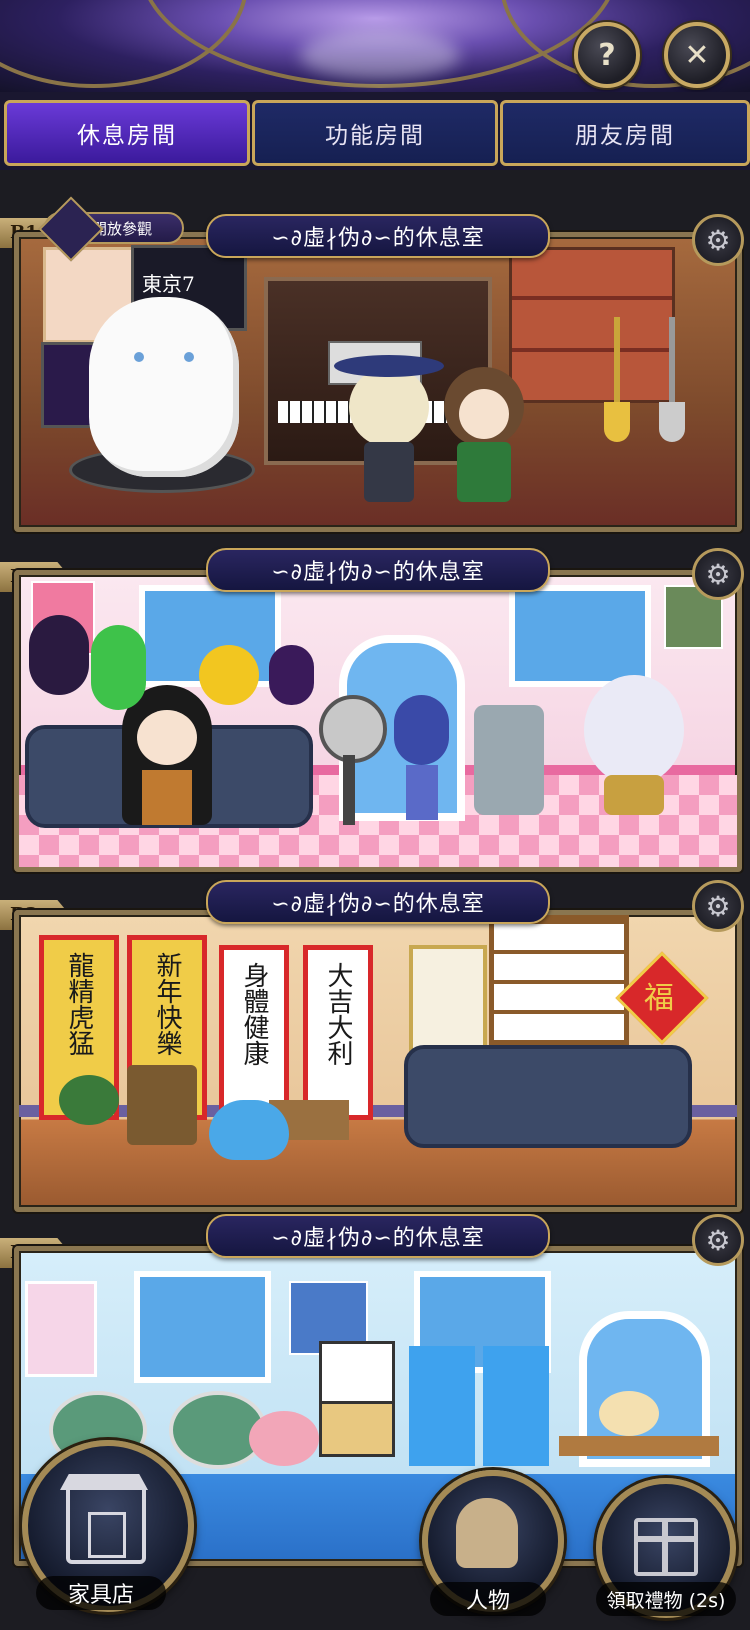  What do you see at coordinates (592, 325) in the screenshot?
I see `photo-wall` at bounding box center [592, 325].